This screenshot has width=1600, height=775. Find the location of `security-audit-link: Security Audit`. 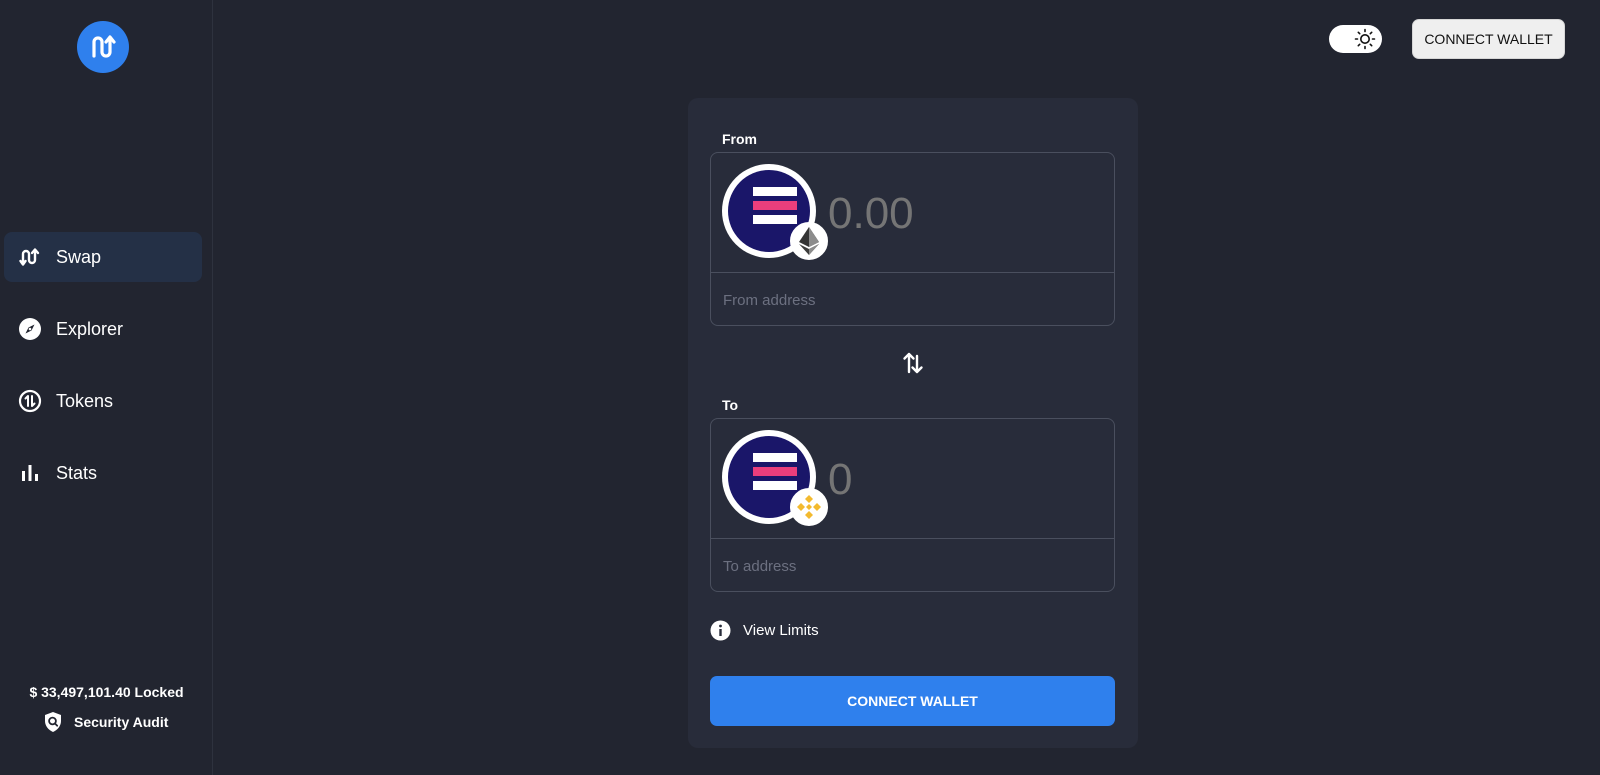

security-audit-link: Security Audit is located at coordinates (105, 722).